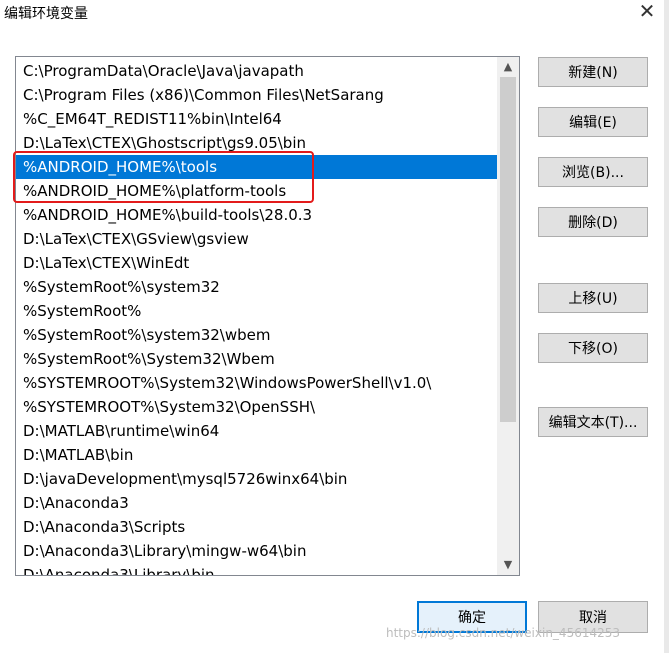  What do you see at coordinates (256, 527) in the screenshot?
I see `list-item: D:\Anaconda3\Scripts` at bounding box center [256, 527].